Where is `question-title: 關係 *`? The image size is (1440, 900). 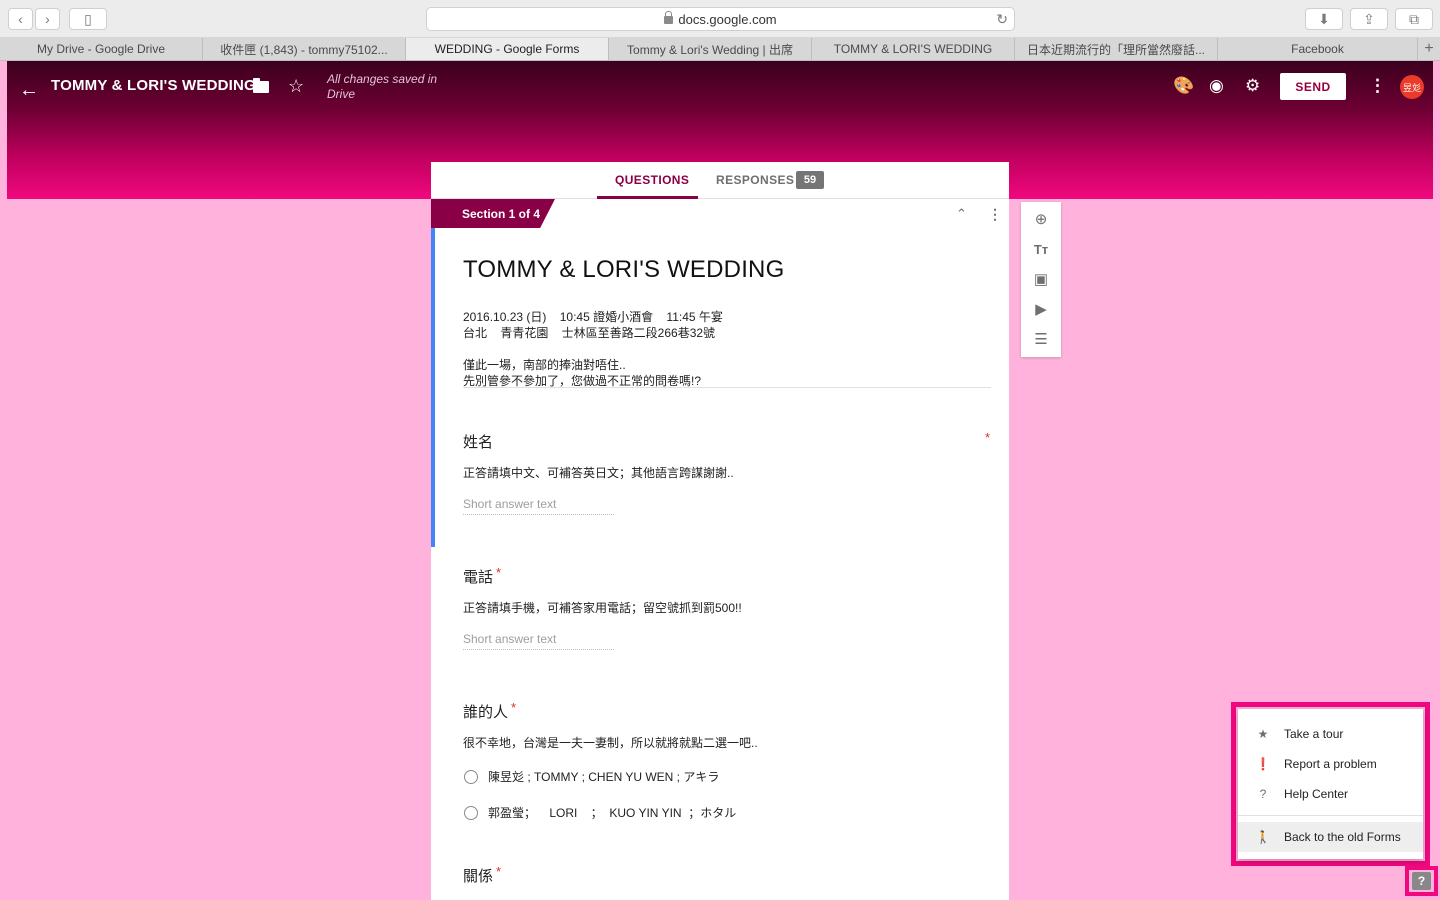
question-title: 關係 * is located at coordinates (482, 875).